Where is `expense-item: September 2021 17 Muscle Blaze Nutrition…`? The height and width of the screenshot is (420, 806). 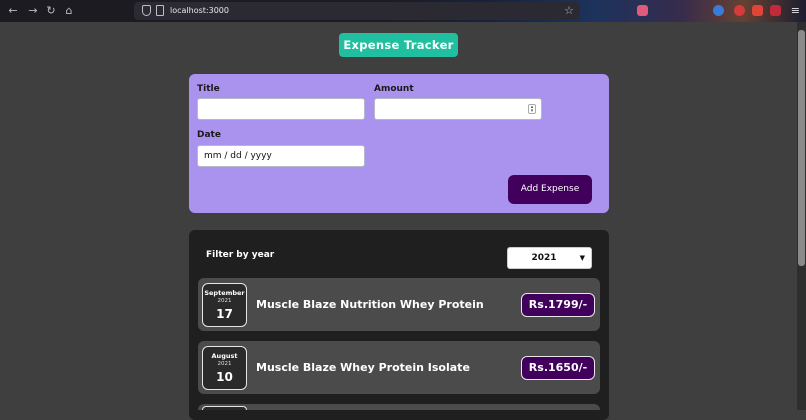
expense-item: September 2021 17 Muscle Blaze Nutrition… is located at coordinates (399, 304).